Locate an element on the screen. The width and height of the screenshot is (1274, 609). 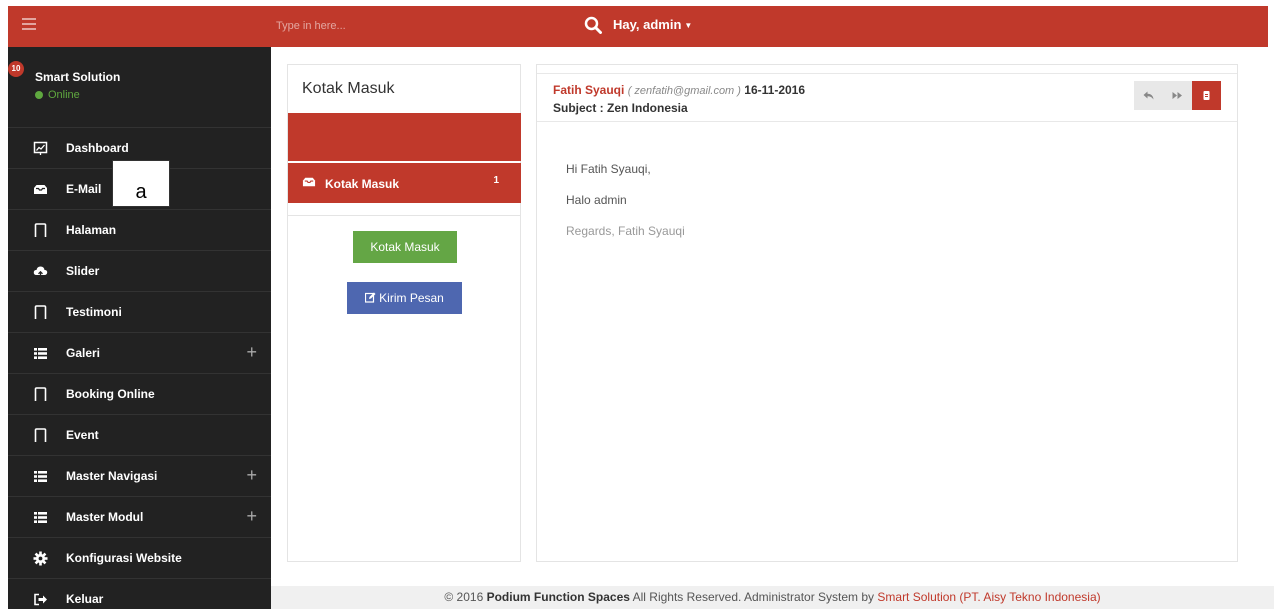
user-greeting: Hay, admin is located at coordinates (647, 24).